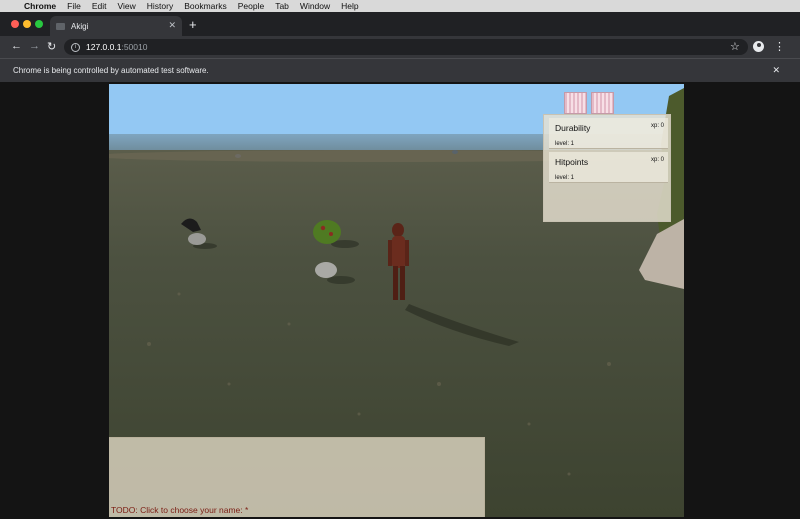 This screenshot has height=519, width=800. Describe the element at coordinates (27, 24) in the screenshot. I see `window-minimize-button` at that location.